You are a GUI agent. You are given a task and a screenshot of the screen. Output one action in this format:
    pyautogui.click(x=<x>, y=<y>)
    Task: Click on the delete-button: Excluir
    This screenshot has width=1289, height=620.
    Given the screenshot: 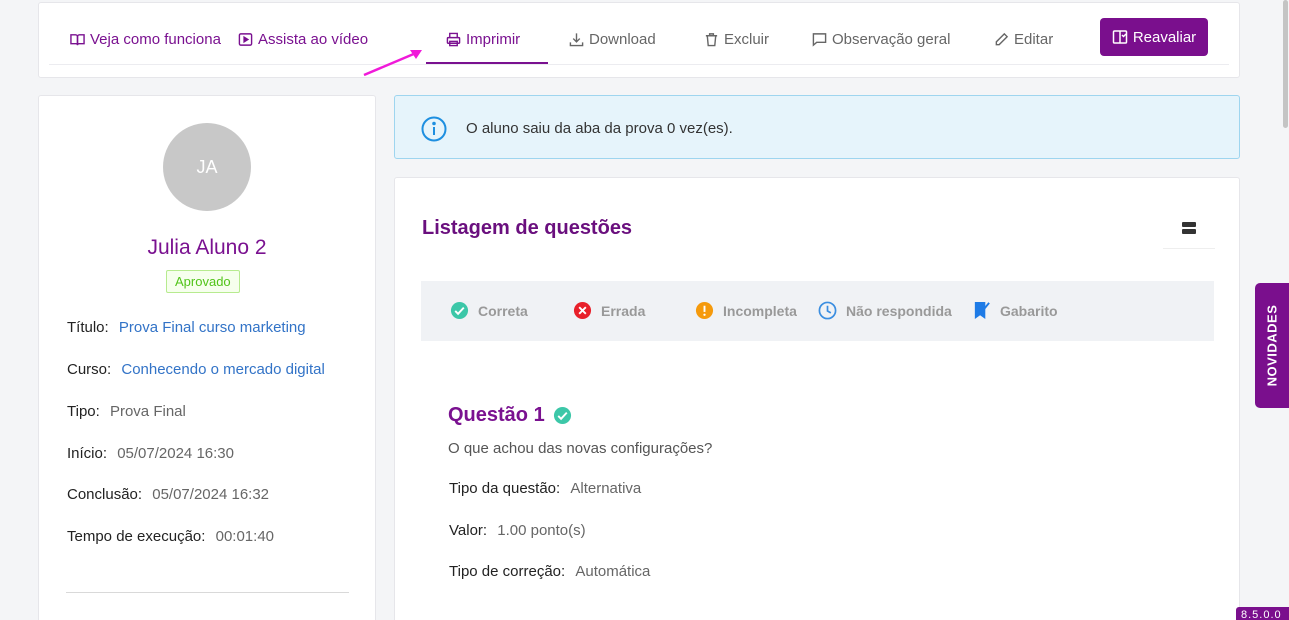 What is the action you would take?
    pyautogui.click(x=736, y=39)
    